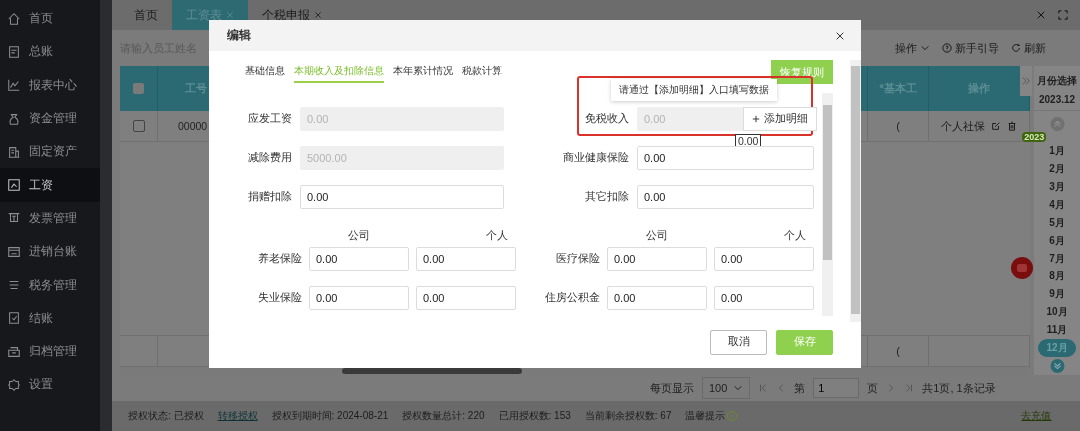  What do you see at coordinates (50, 218) in the screenshot?
I see `sidebar-item: 发票管理` at bounding box center [50, 218].